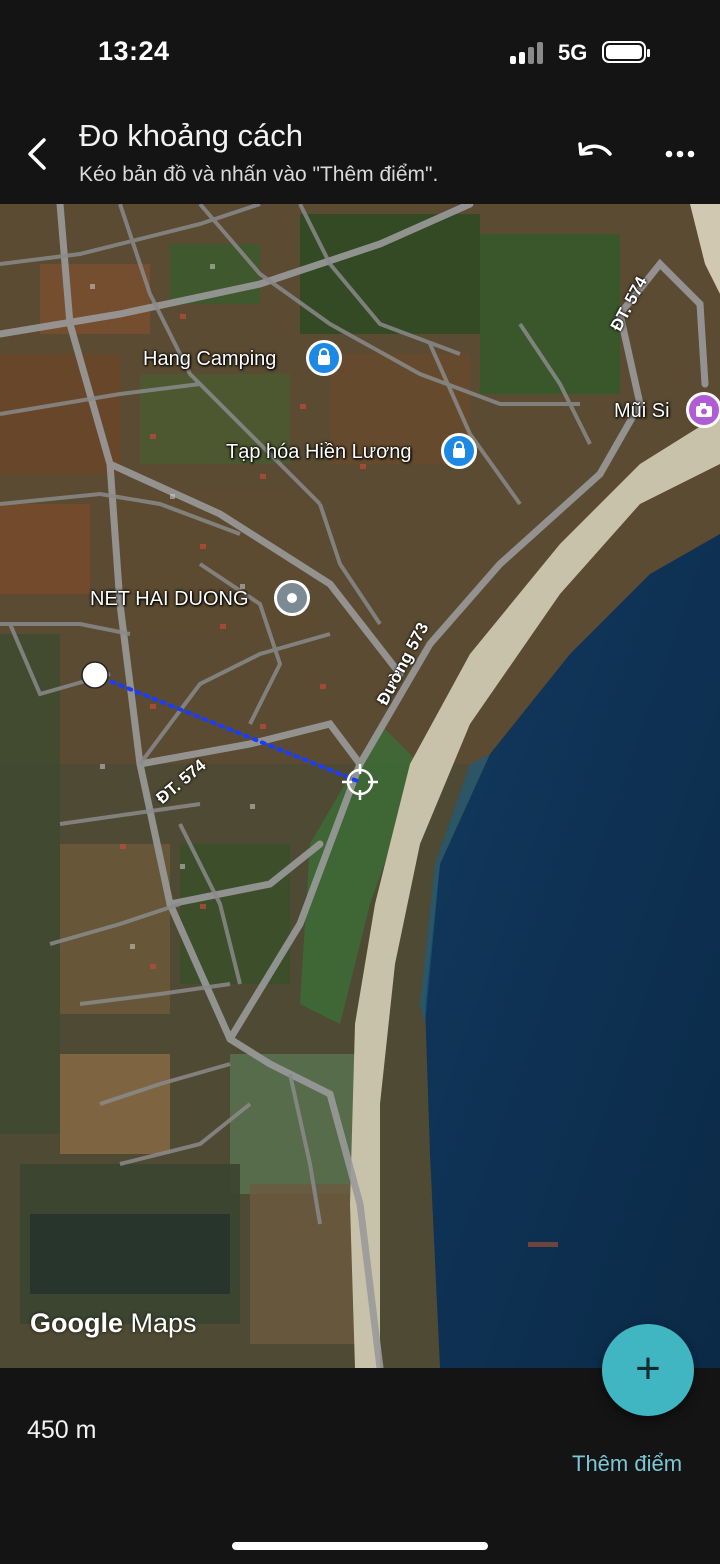 The width and height of the screenshot is (720, 1564). I want to click on more-options-button, so click(680, 154).